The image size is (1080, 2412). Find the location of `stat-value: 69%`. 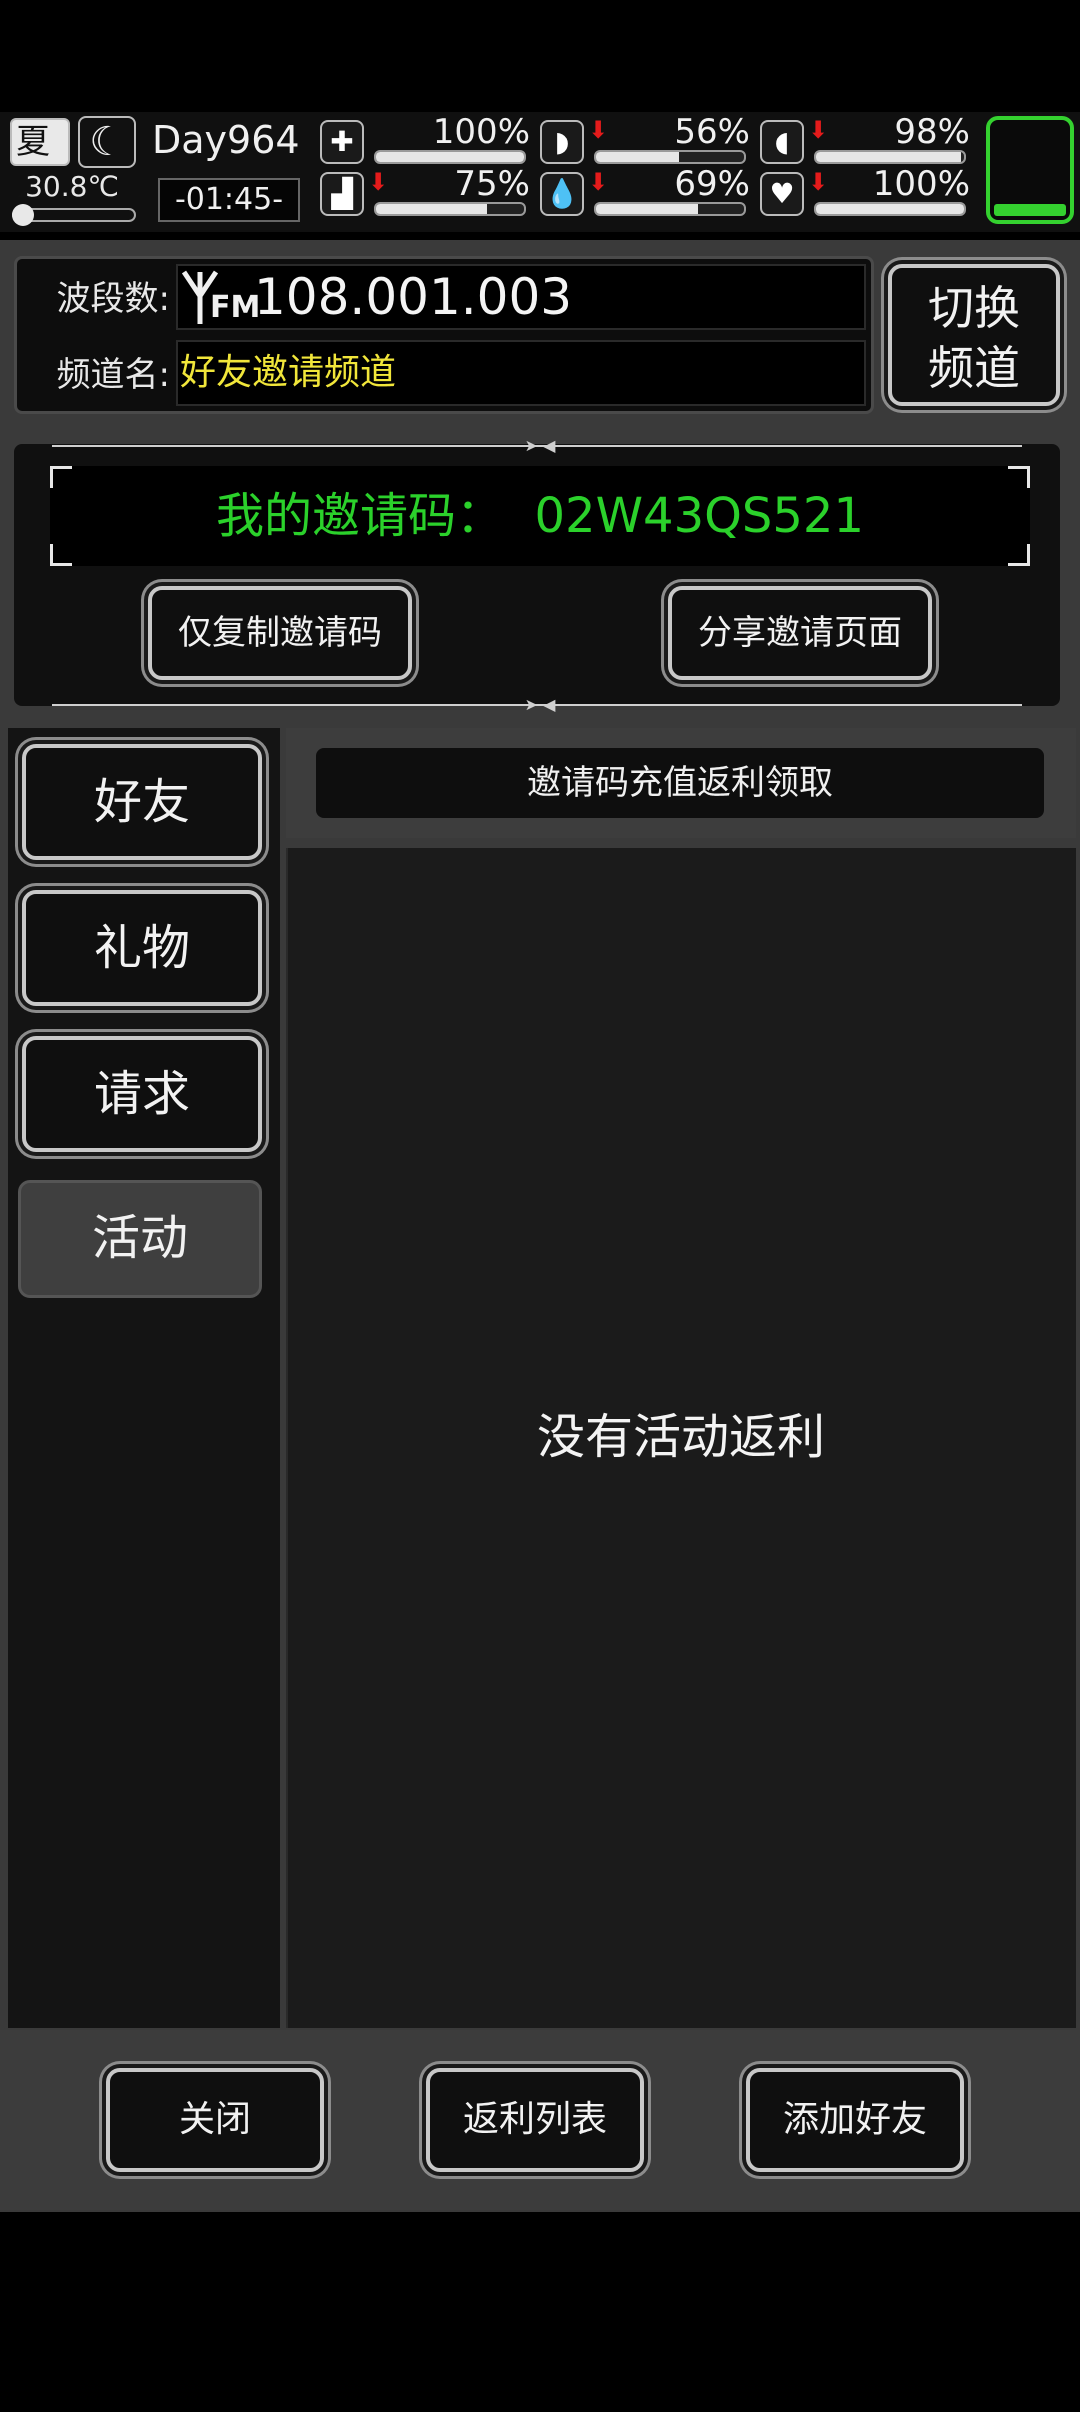

stat-value: 69% is located at coordinates (712, 184).